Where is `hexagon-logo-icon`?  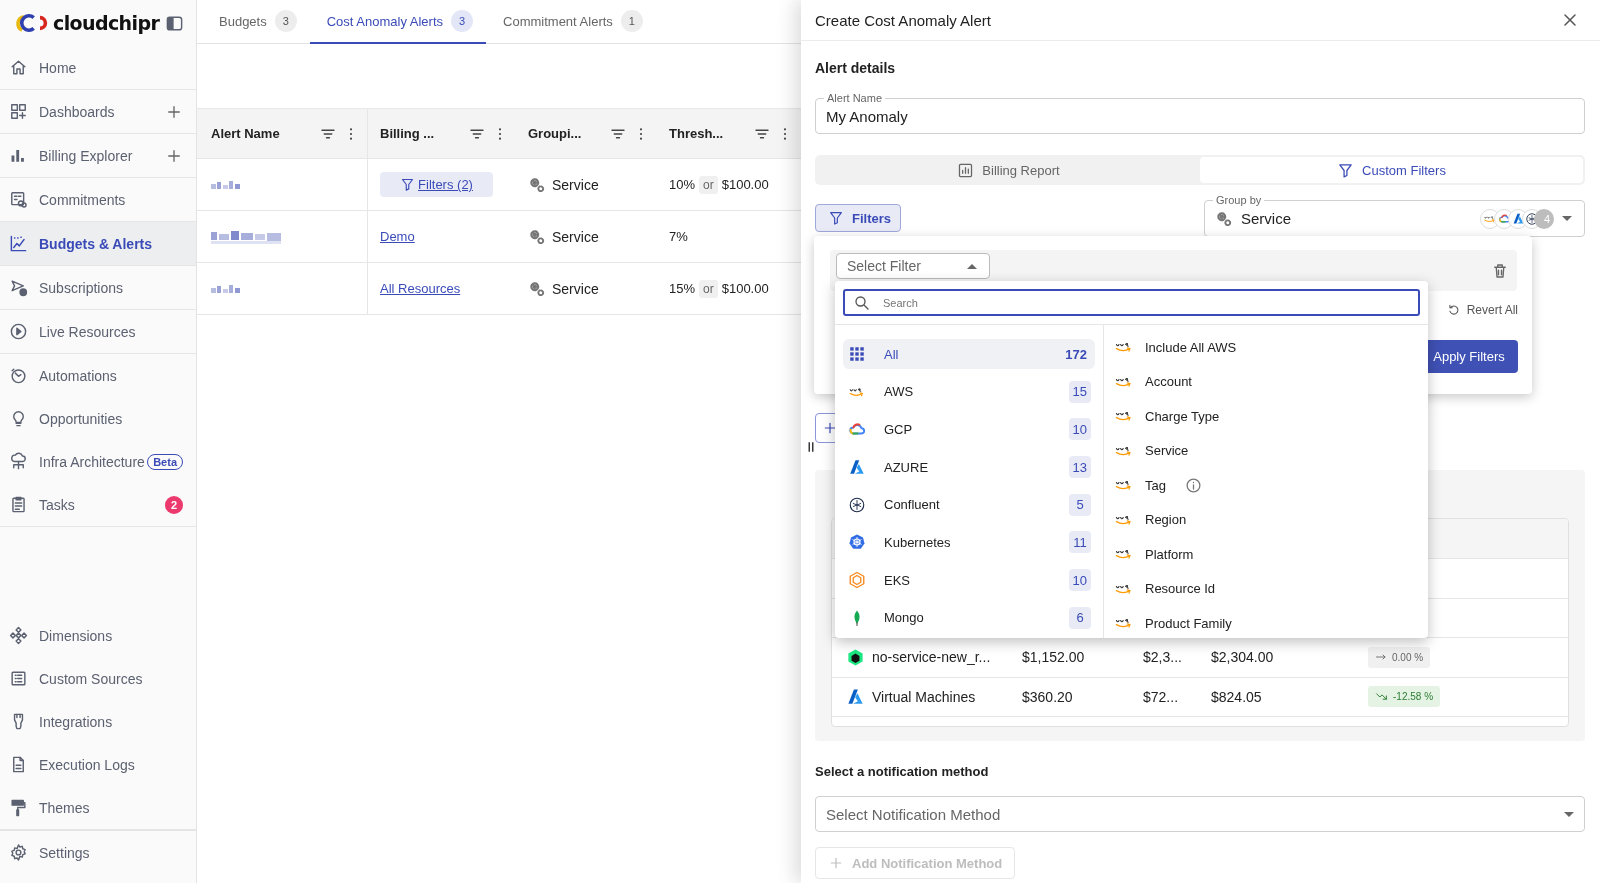 hexagon-logo-icon is located at coordinates (857, 580).